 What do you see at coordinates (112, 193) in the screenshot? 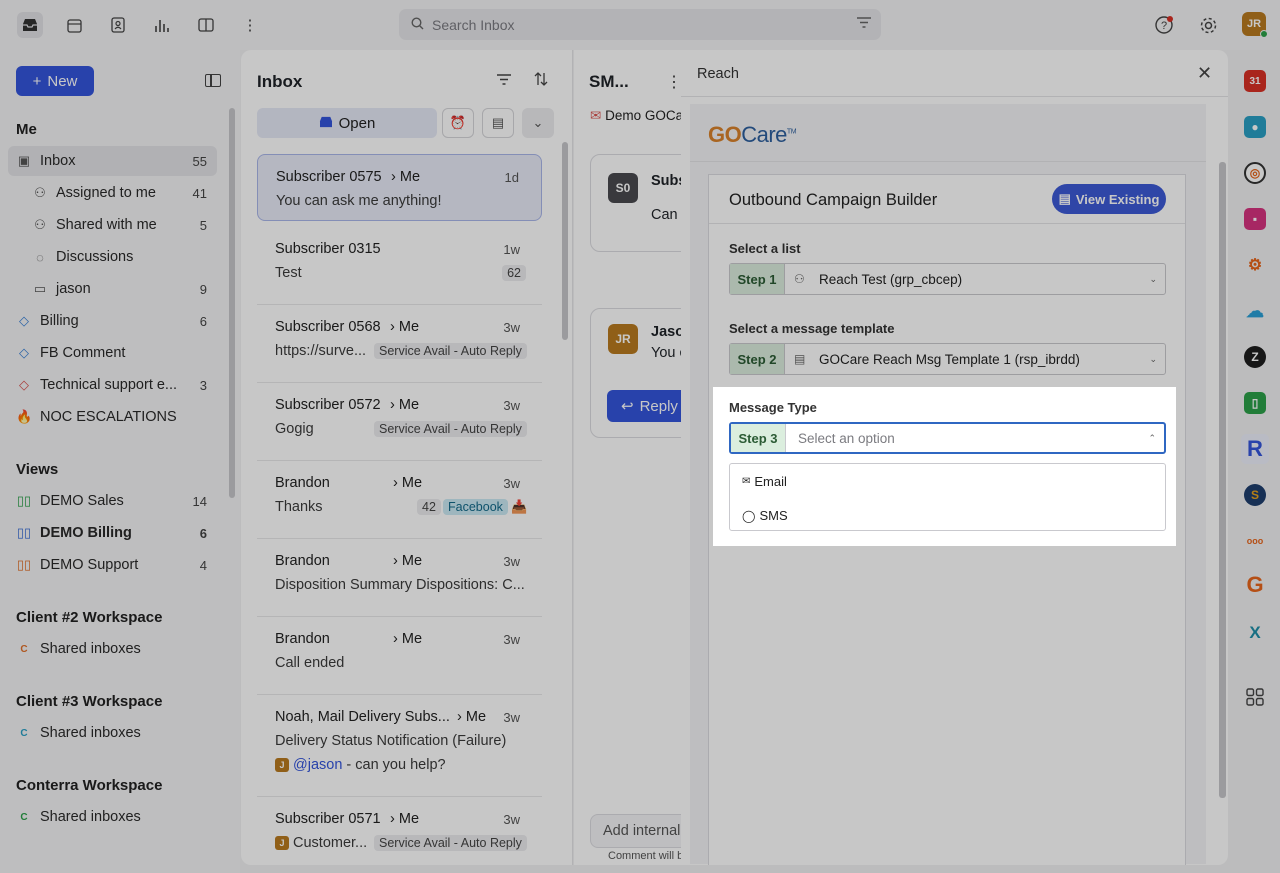
I see `sidebar-item-assigned: ⚇ Assigned to me 41` at bounding box center [112, 193].